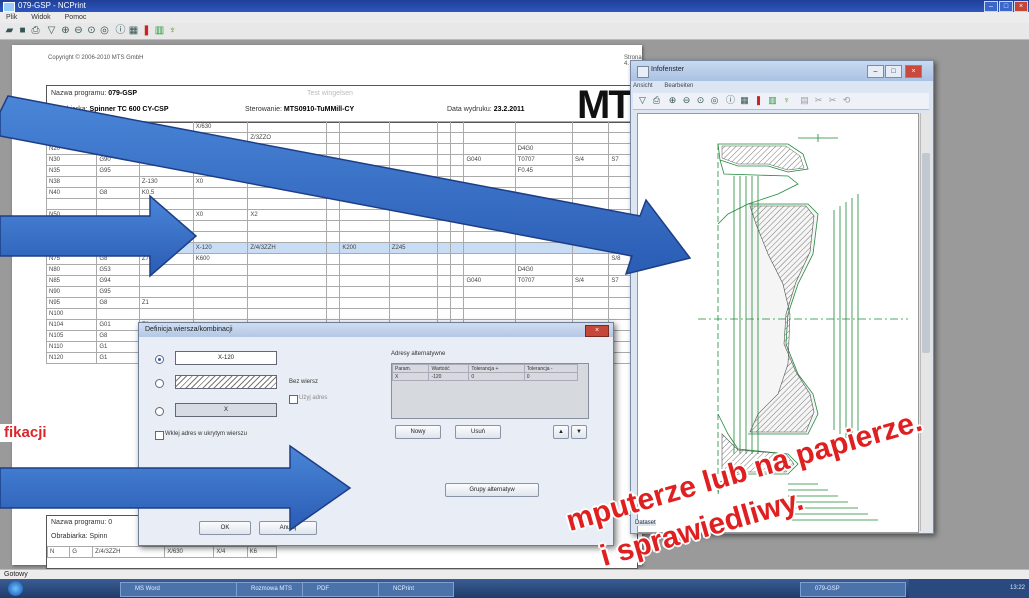 Image resolution: width=1029 pixels, height=598 pixels. Describe the element at coordinates (99, 236) in the screenshot. I see `arrow-to-table` at that location.